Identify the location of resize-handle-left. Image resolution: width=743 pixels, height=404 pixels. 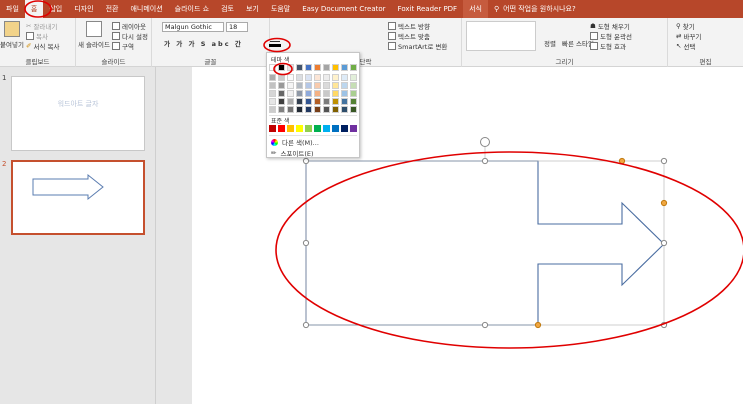
(306, 243).